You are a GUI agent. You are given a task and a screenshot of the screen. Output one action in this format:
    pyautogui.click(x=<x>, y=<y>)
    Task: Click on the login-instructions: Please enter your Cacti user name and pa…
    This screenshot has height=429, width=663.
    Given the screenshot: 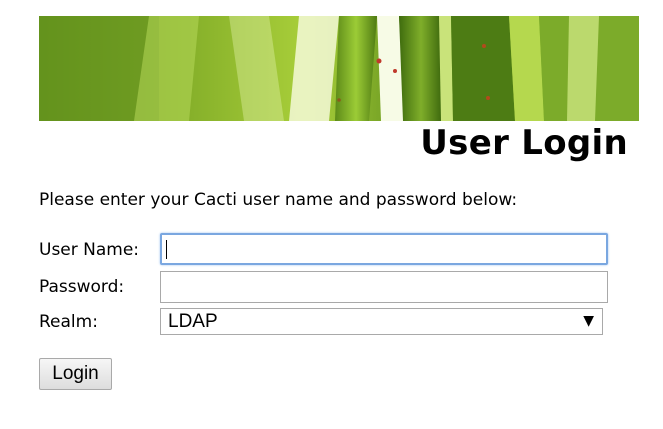 What is the action you would take?
    pyautogui.click(x=278, y=200)
    